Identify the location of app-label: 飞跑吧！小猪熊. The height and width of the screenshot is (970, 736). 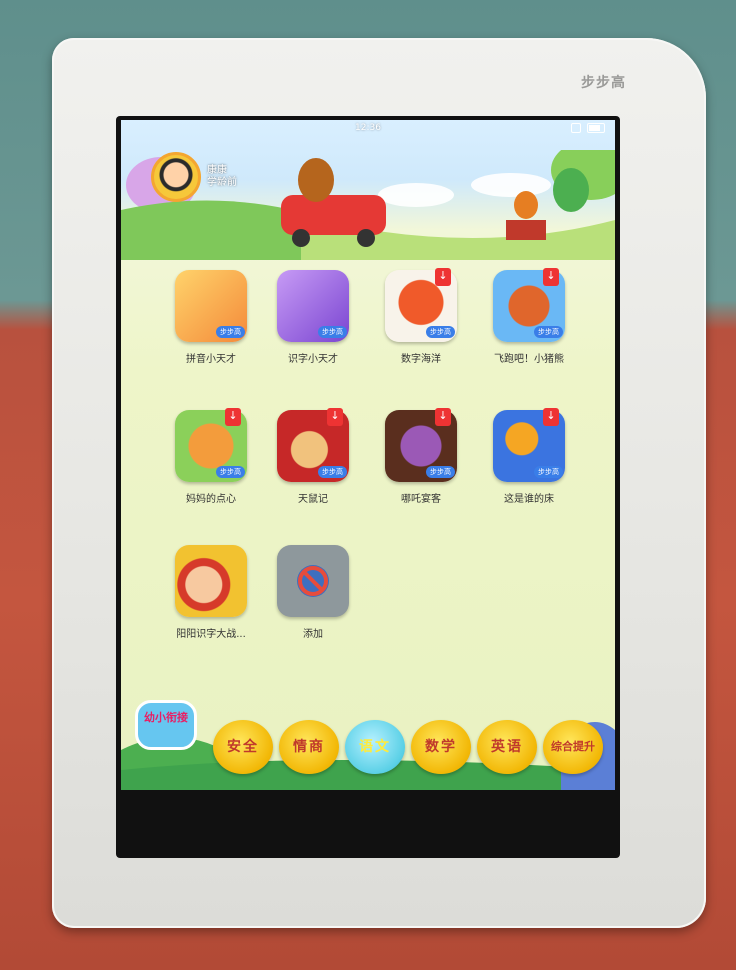
(529, 359).